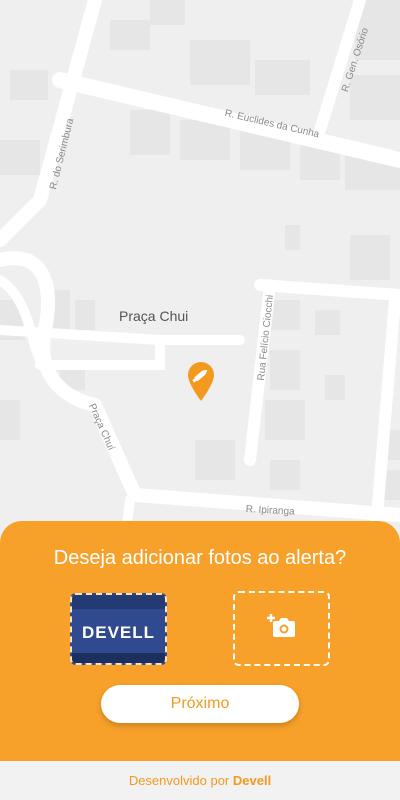 Image resolution: width=400 pixels, height=800 pixels. I want to click on photo-logo-text: DEVELL, so click(118, 632).